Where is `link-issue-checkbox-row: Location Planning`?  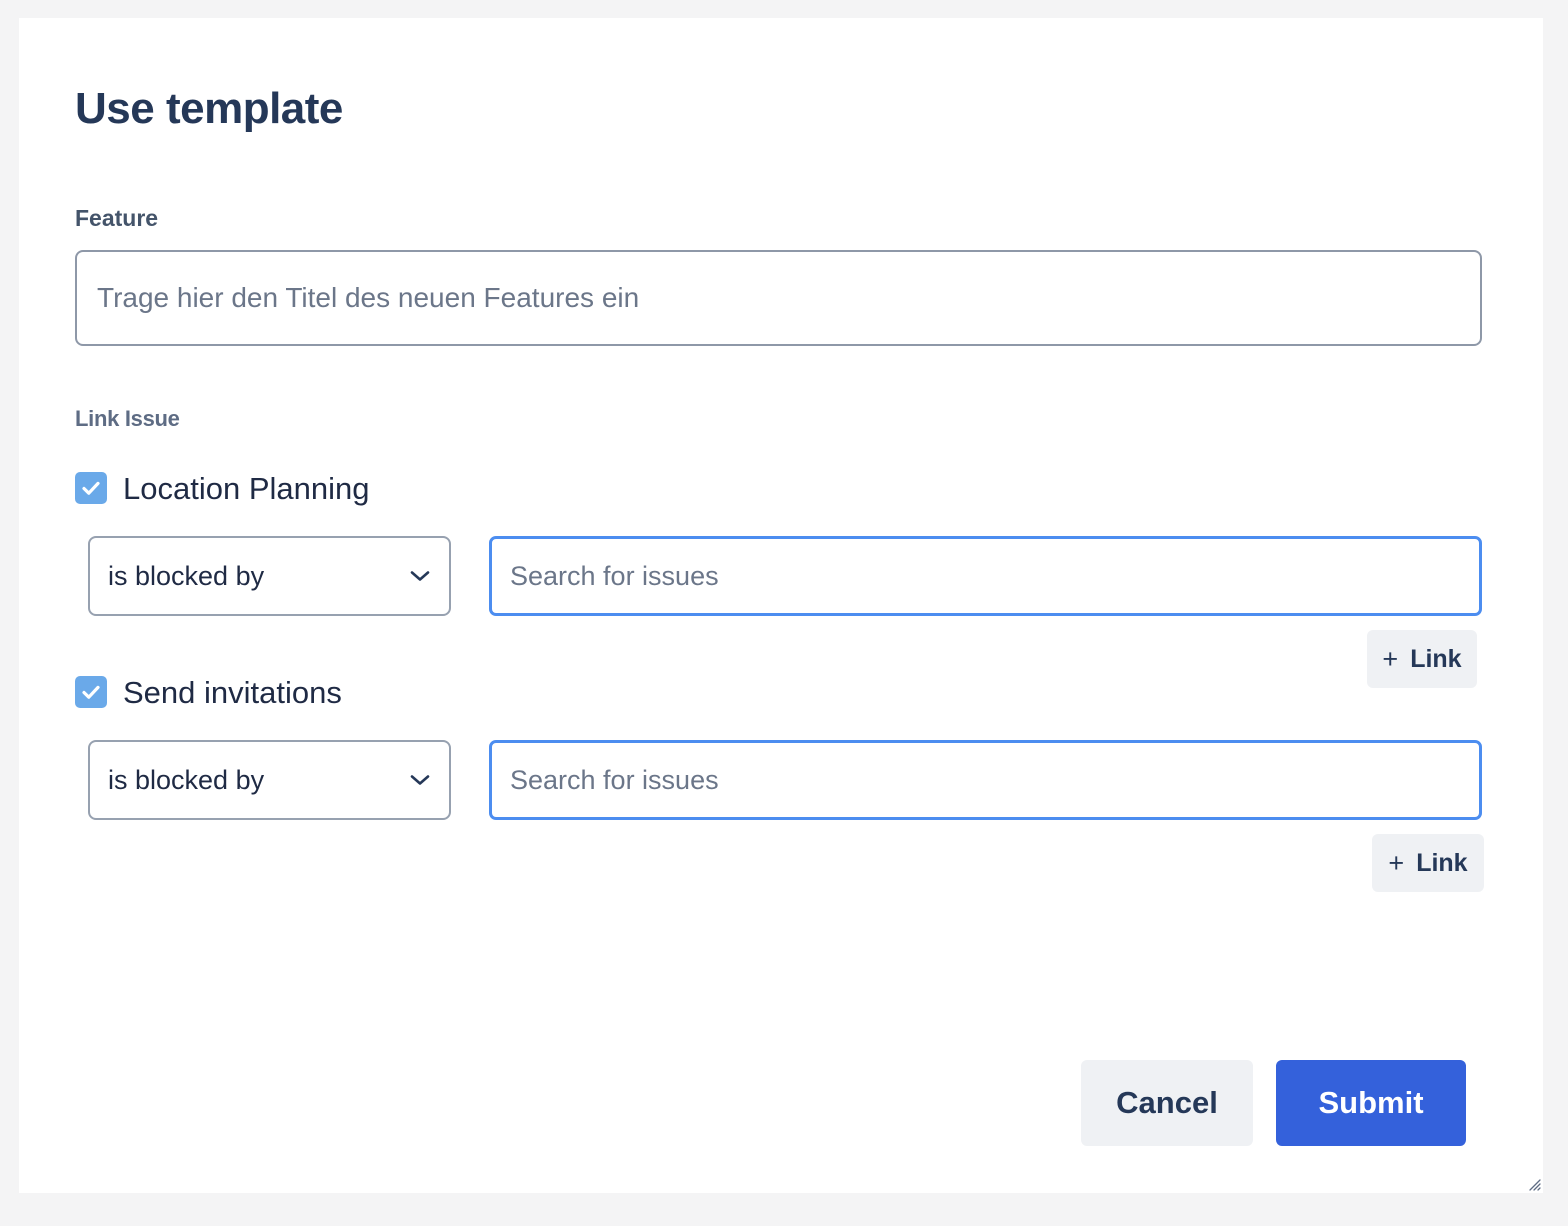 link-issue-checkbox-row: Location Planning is located at coordinates (222, 488).